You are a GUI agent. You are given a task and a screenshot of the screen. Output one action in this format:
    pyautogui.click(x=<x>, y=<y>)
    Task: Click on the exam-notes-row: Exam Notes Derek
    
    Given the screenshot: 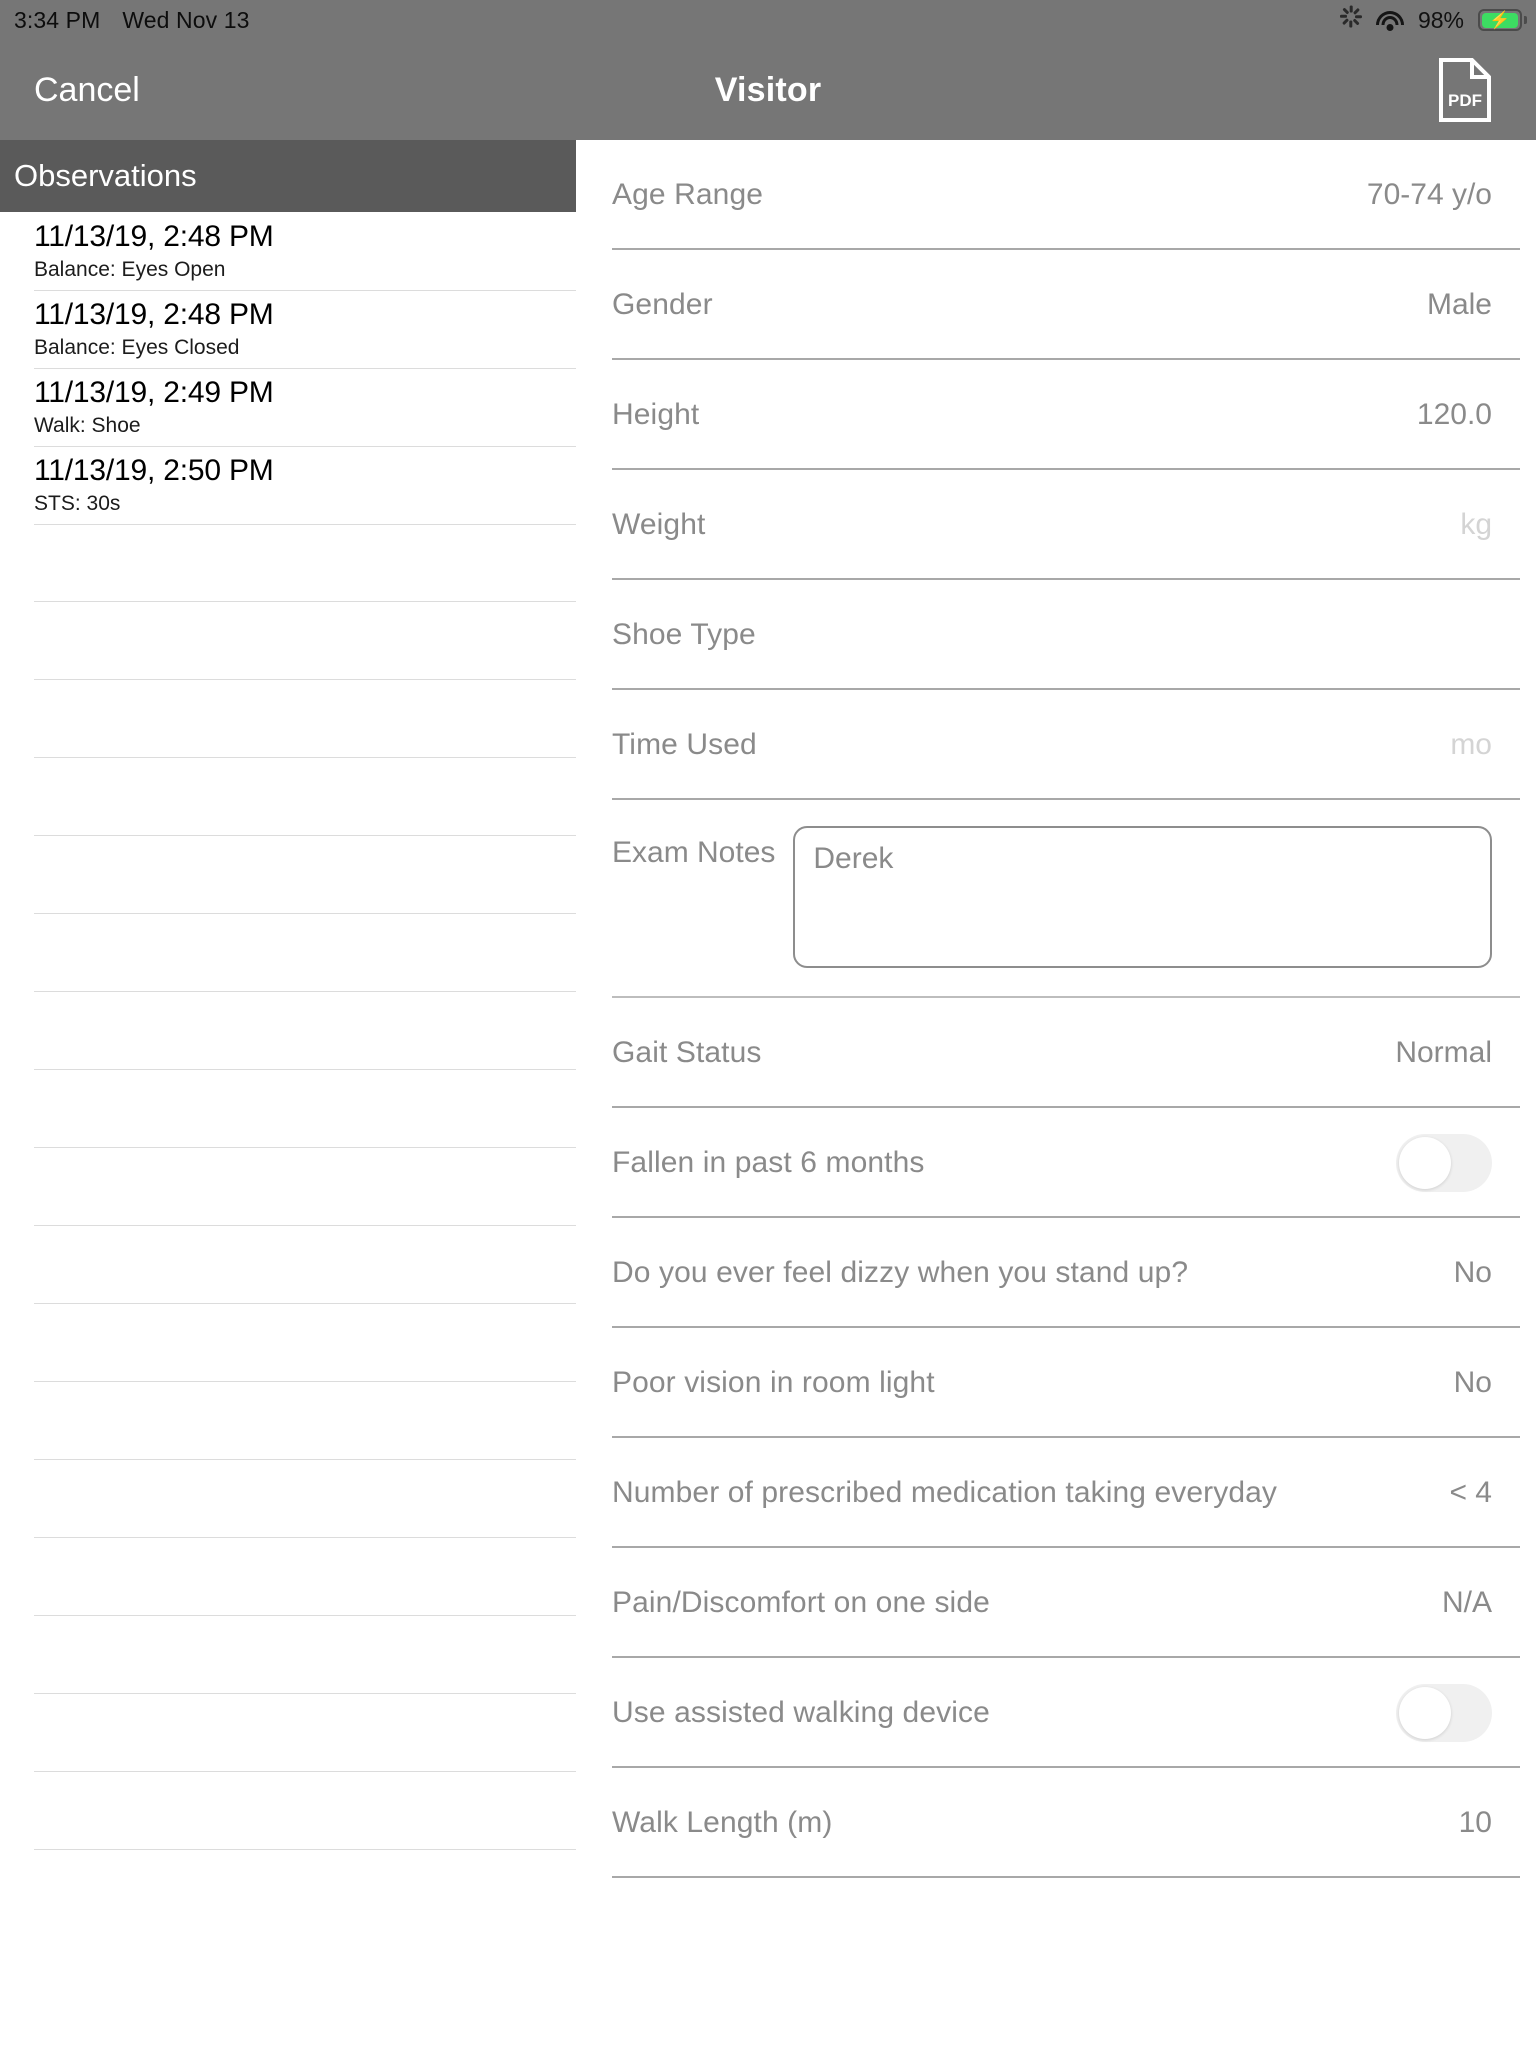 What is the action you would take?
    pyautogui.click(x=1056, y=899)
    